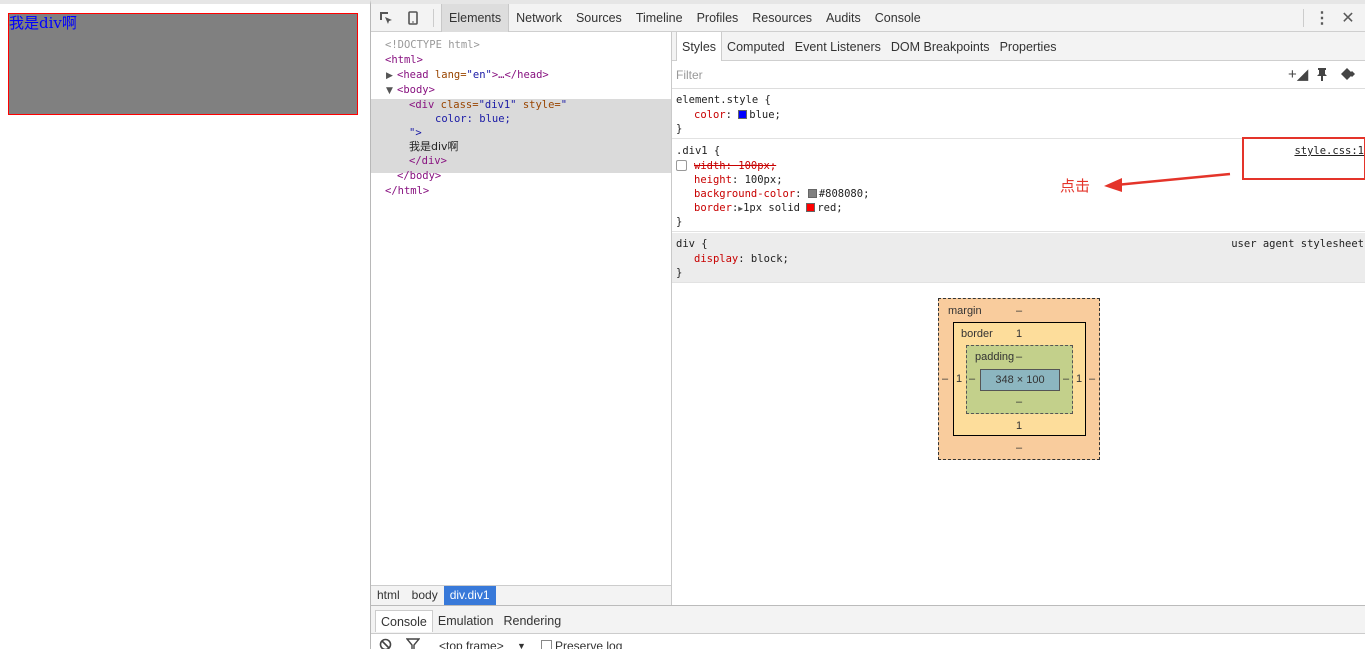  Describe the element at coordinates (521, 645) in the screenshot. I see `dropdown-arrow-icon: ▼` at that location.